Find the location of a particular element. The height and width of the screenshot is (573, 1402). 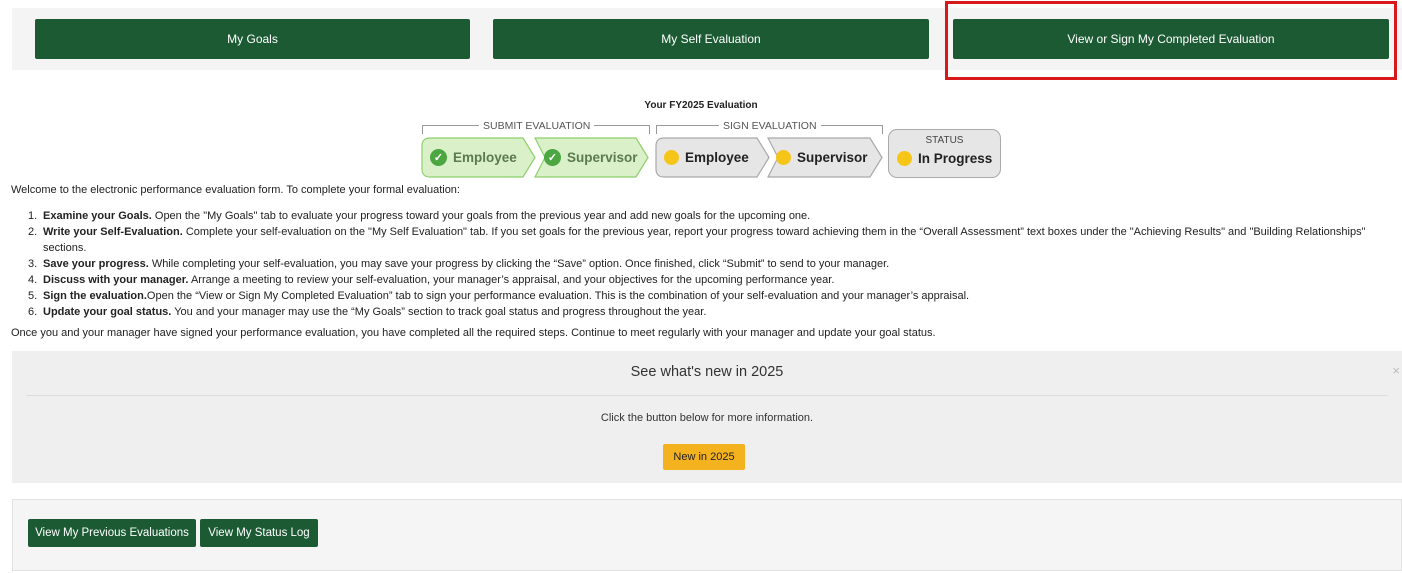

sign-evaluation-bracket: SIGN EVALUATION is located at coordinates (769, 127).